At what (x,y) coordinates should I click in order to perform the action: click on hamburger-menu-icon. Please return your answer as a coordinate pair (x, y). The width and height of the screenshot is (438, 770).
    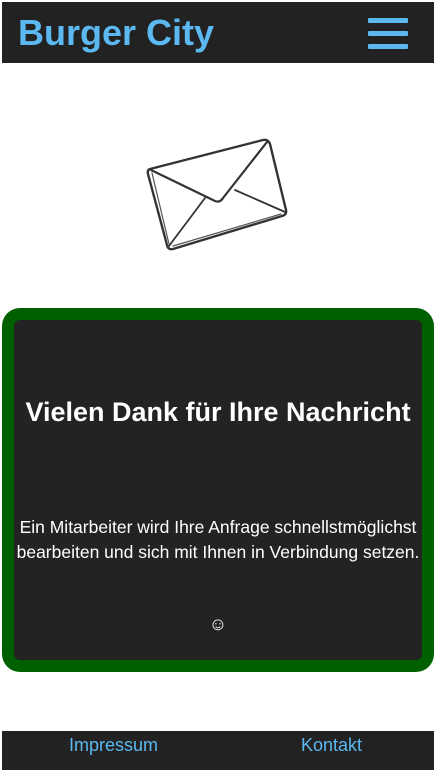
    Looking at the image, I should click on (388, 34).